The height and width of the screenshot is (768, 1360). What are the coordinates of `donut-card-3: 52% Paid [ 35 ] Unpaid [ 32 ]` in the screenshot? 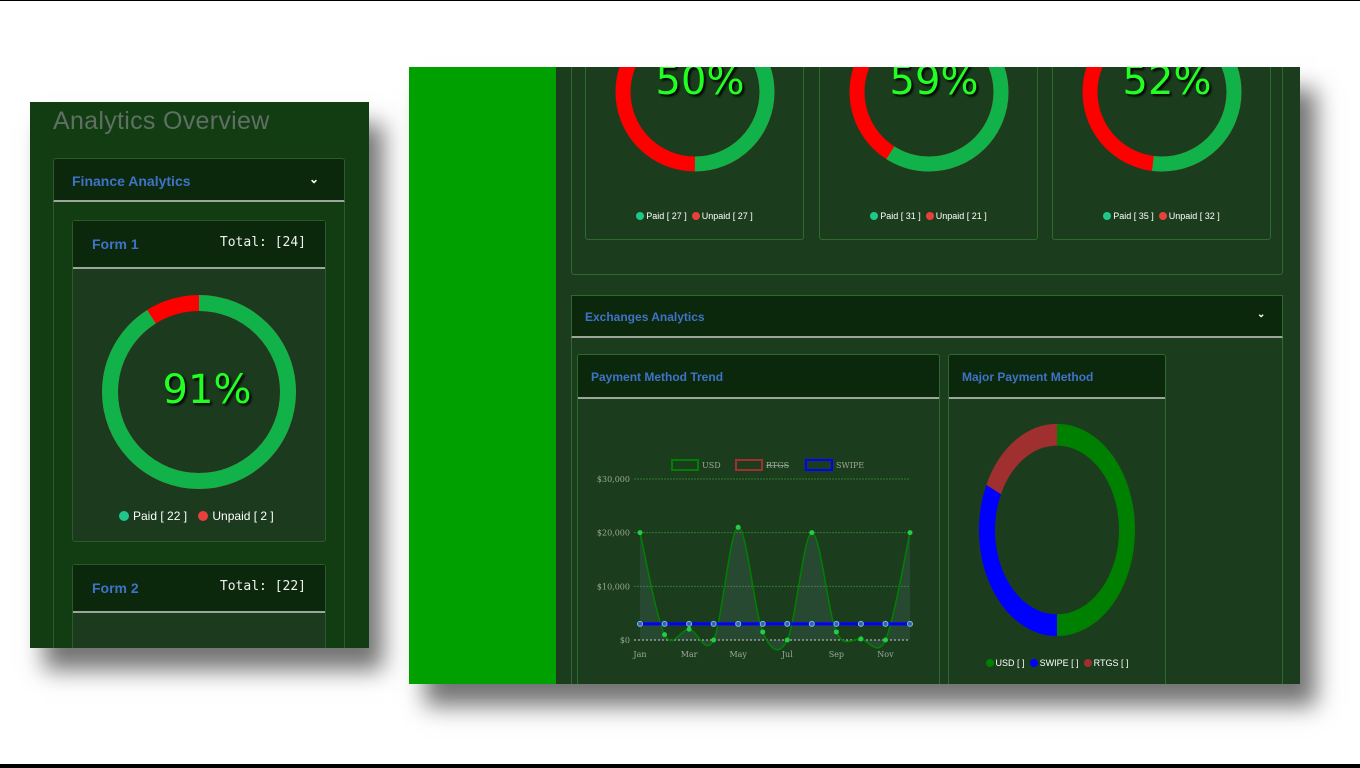 It's located at (1161, 153).